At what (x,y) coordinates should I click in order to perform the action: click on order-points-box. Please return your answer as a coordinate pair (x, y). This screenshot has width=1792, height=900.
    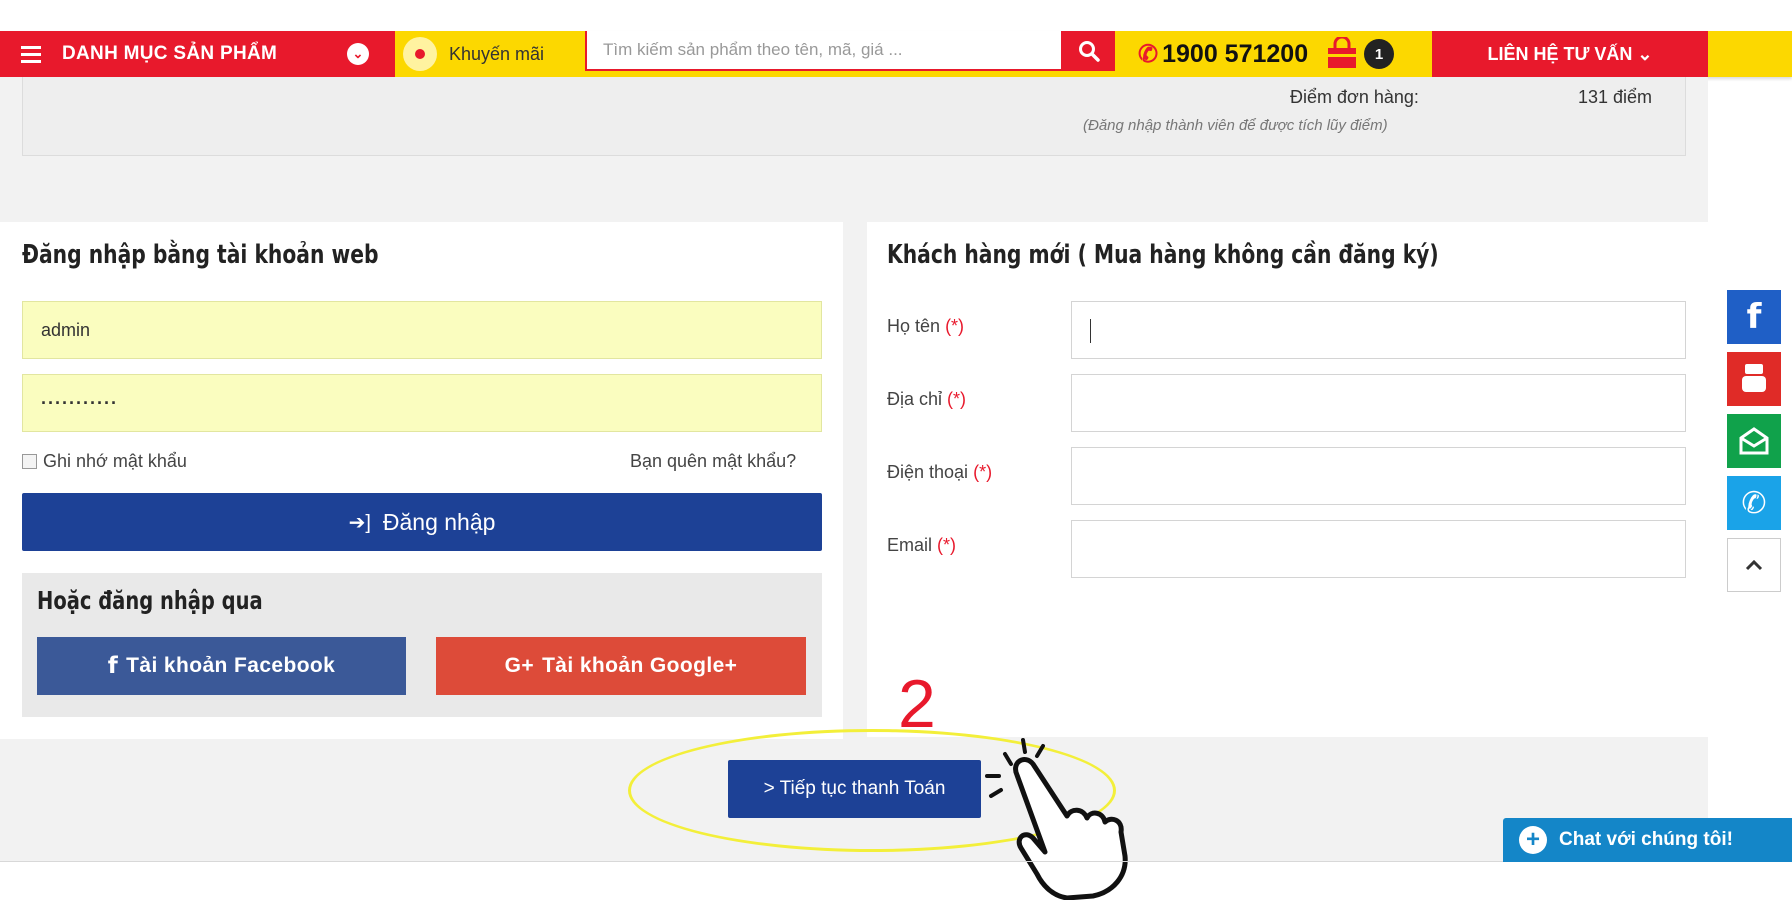
    Looking at the image, I should click on (854, 116).